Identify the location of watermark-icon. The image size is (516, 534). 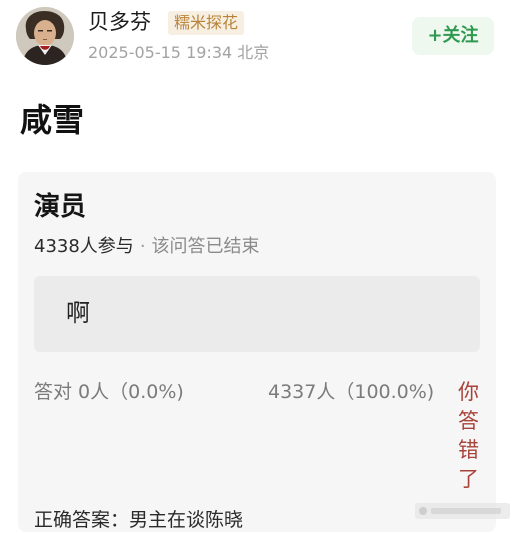
(462, 511).